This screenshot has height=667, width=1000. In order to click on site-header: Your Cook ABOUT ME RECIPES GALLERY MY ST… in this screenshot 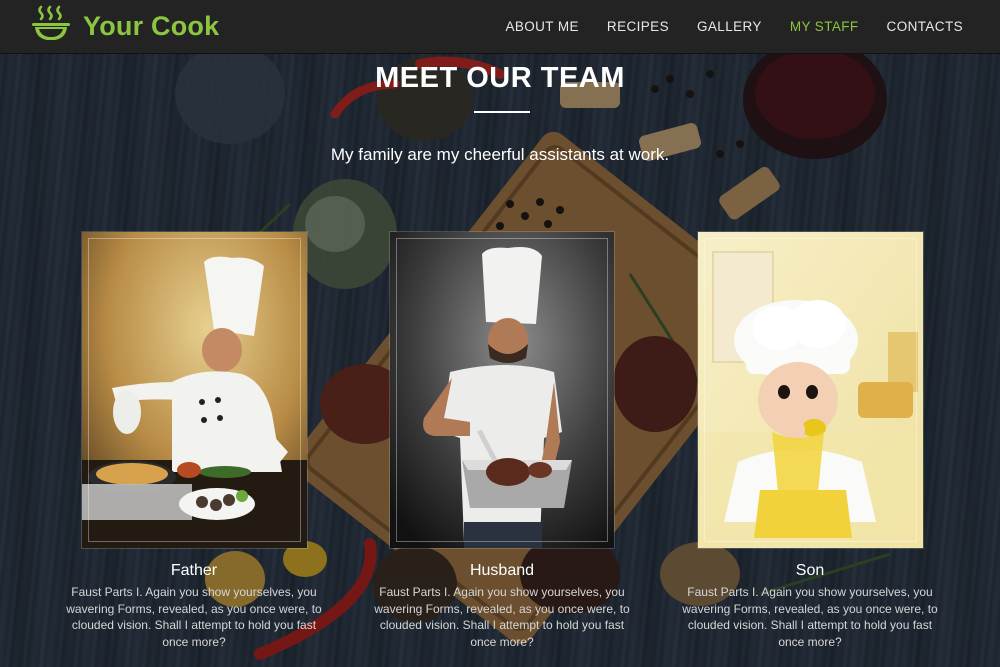, I will do `click(500, 27)`.